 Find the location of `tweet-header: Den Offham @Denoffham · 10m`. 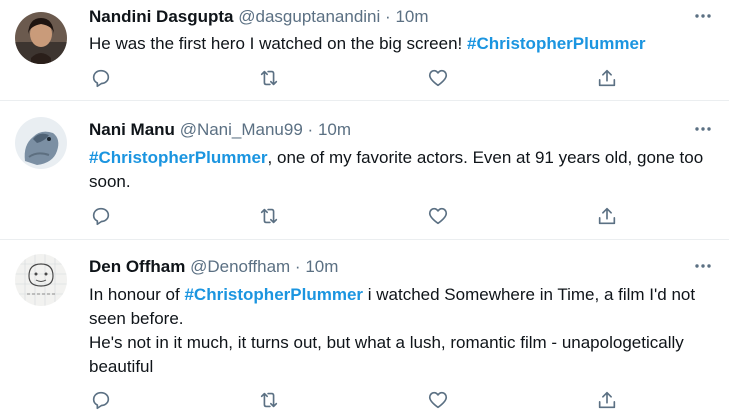

tweet-header: Den Offham @Denoffham · 10m is located at coordinates (213, 267).